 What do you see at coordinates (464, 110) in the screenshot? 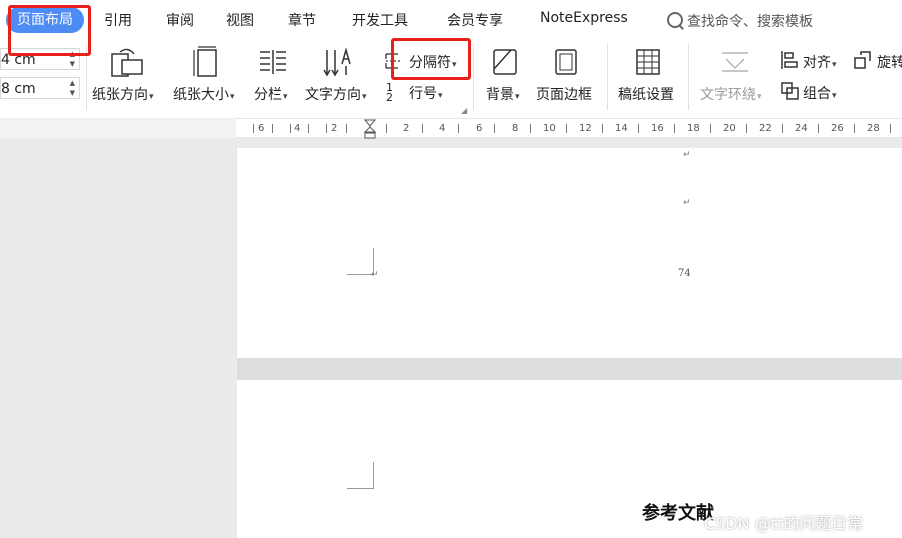
I see `dialog-launcher-icon: ◢` at bounding box center [464, 110].